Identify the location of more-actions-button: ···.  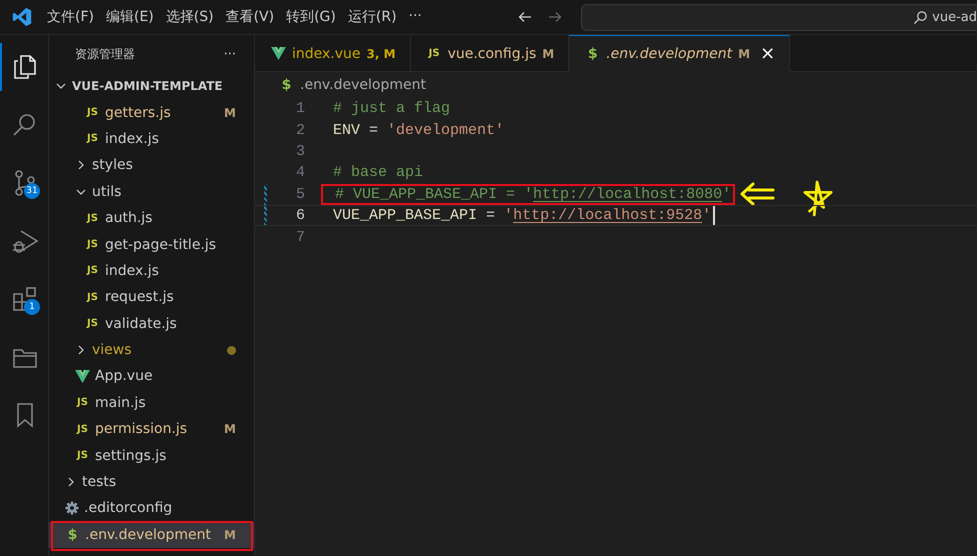
(230, 54).